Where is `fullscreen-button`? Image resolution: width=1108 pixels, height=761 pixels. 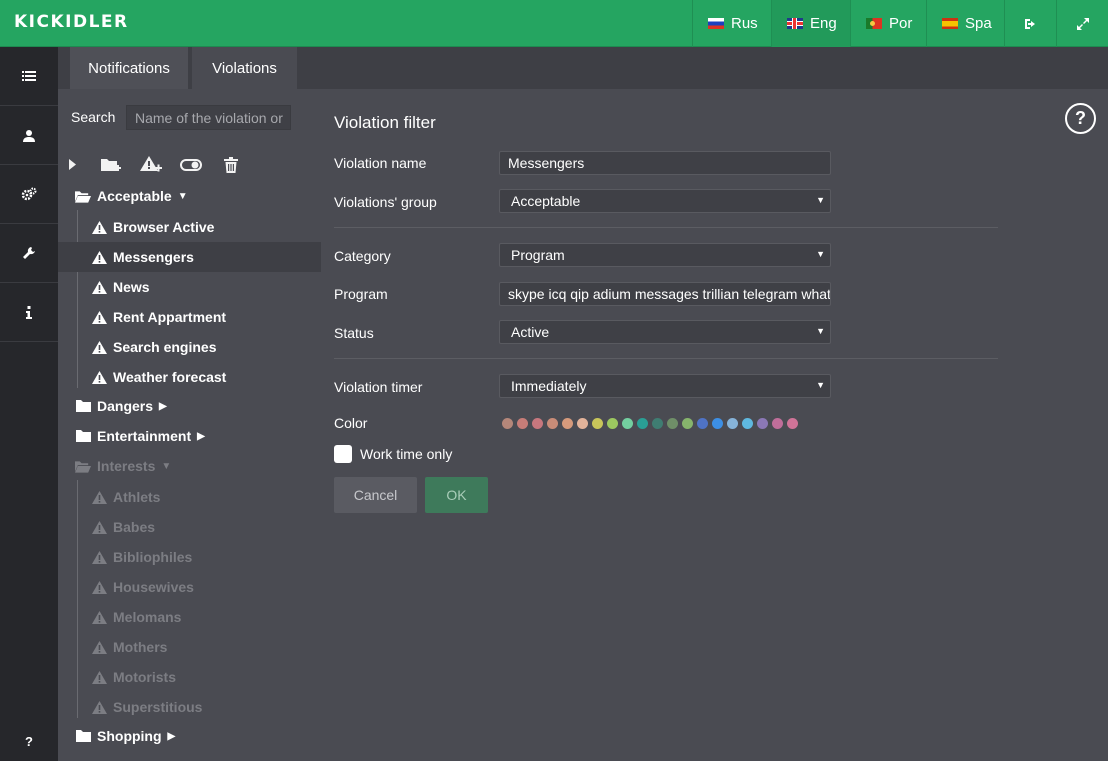
fullscreen-button is located at coordinates (1082, 23).